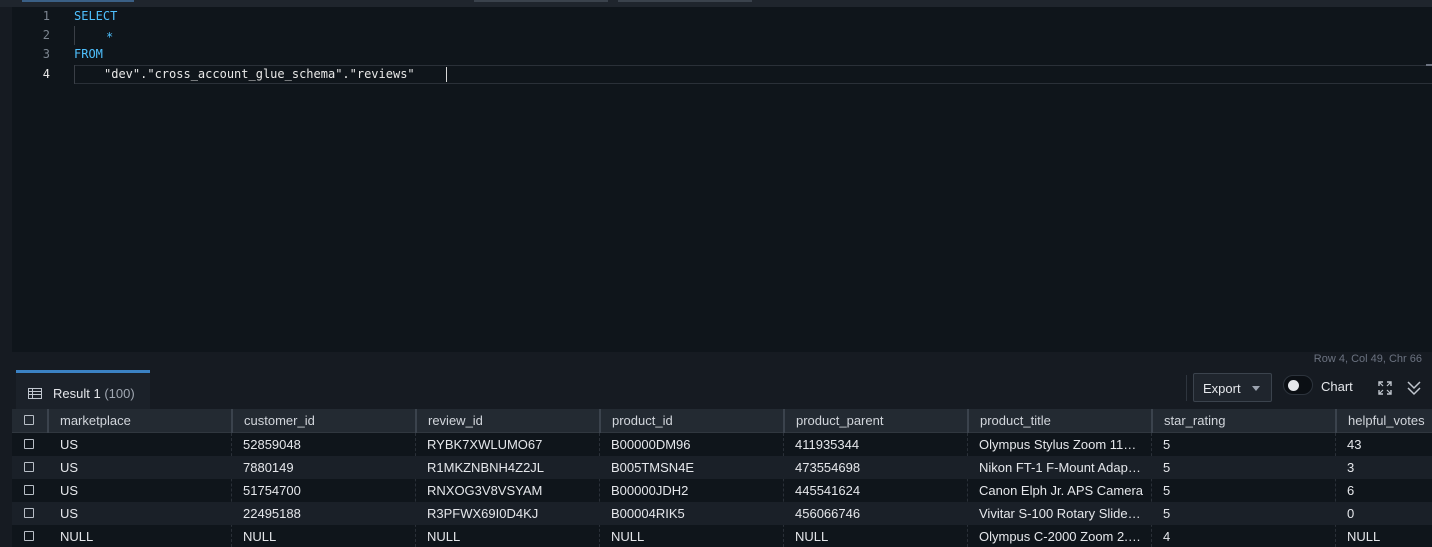  What do you see at coordinates (812, 536) in the screenshot?
I see `cell-product-parent: NULL` at bounding box center [812, 536].